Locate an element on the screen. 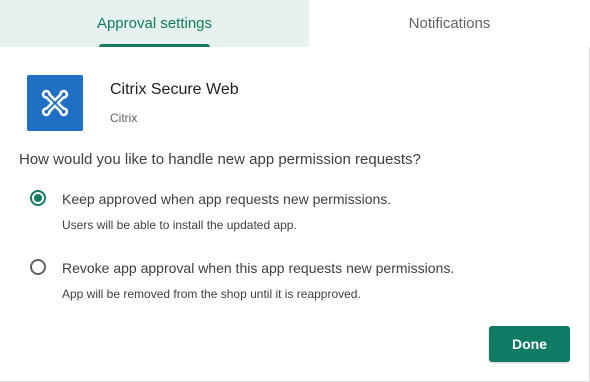 The image size is (590, 382). citrix-logo-icon is located at coordinates (55, 103).